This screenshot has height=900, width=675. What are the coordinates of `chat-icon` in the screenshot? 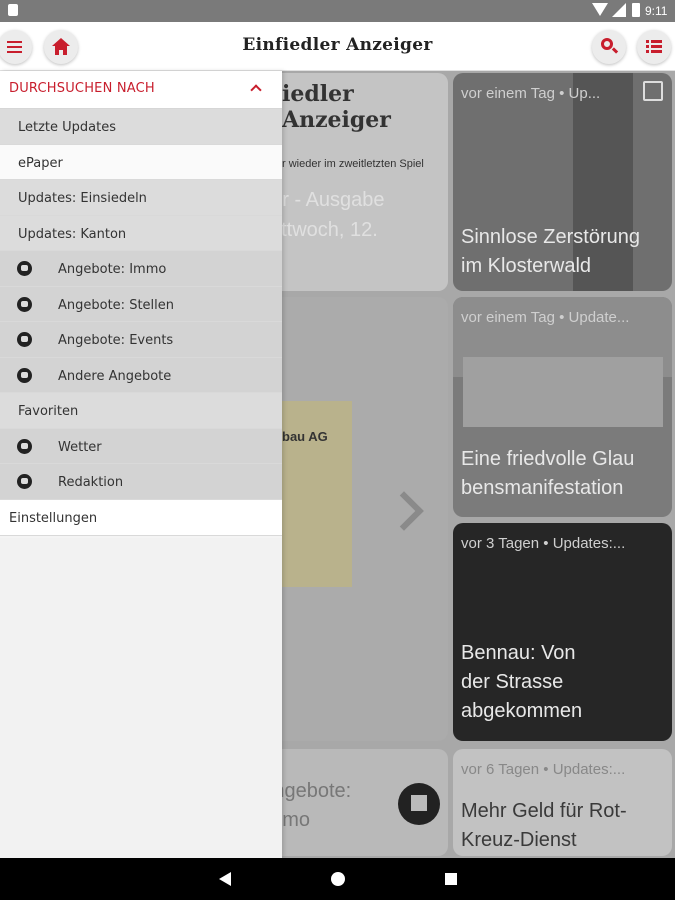 It's located at (24, 304).